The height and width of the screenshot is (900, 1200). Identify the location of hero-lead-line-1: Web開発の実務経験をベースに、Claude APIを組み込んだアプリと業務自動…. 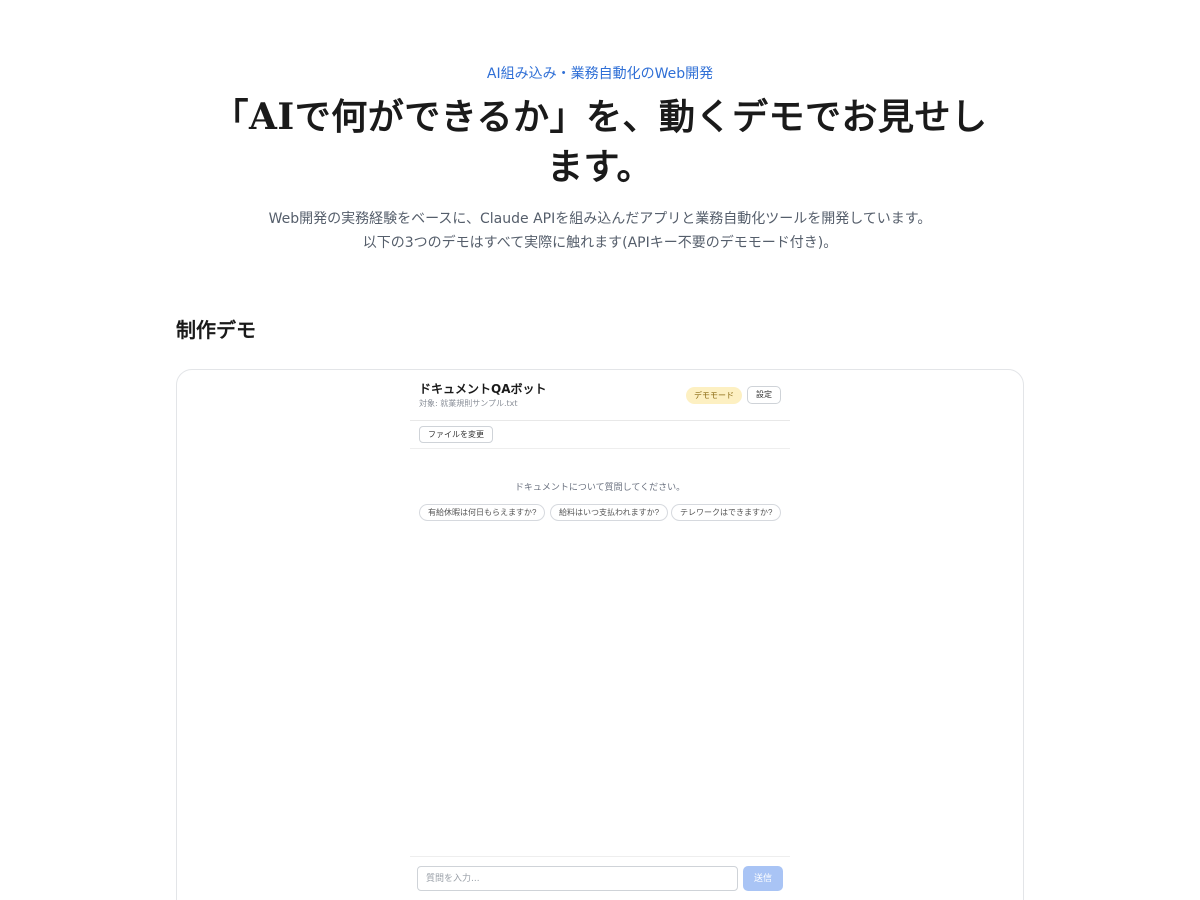
(600, 219).